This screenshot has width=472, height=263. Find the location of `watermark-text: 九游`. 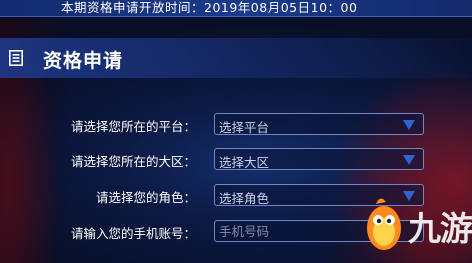

watermark-text: 九游 is located at coordinates (440, 228).